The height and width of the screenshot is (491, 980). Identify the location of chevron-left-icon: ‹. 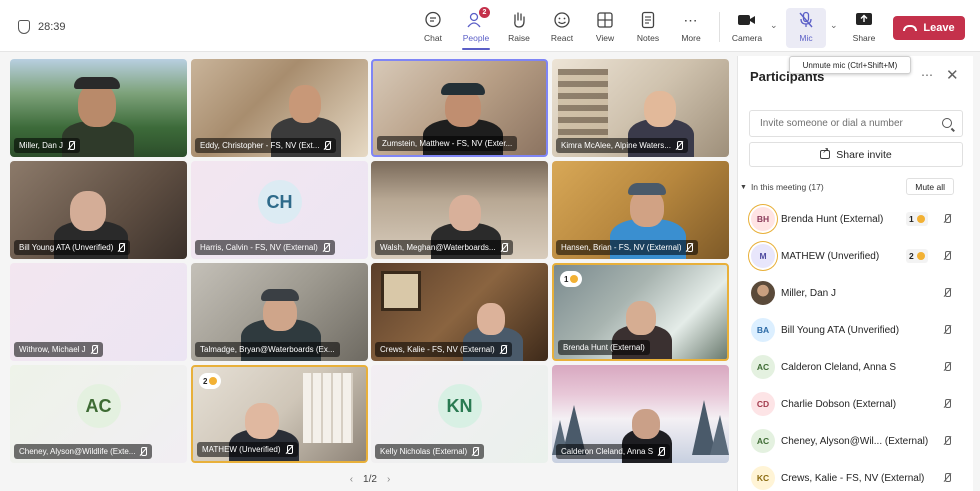
(351, 479).